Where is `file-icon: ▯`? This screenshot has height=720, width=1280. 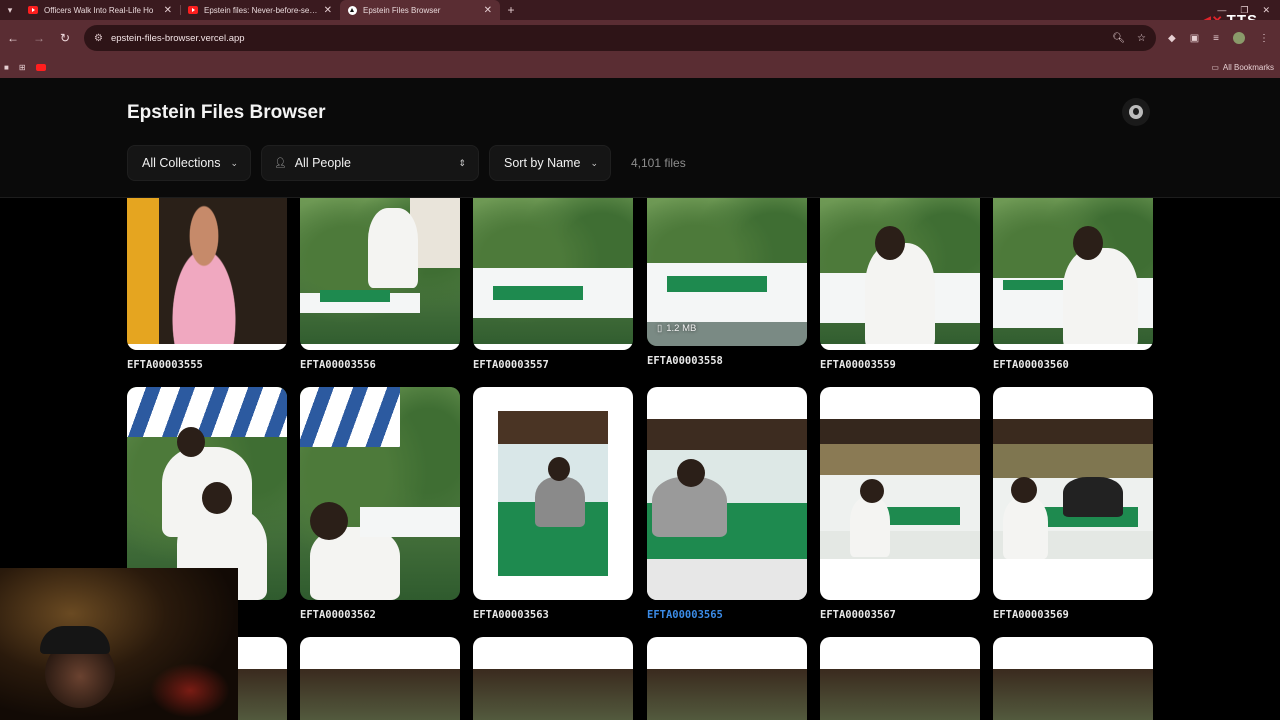 file-icon: ▯ is located at coordinates (660, 328).